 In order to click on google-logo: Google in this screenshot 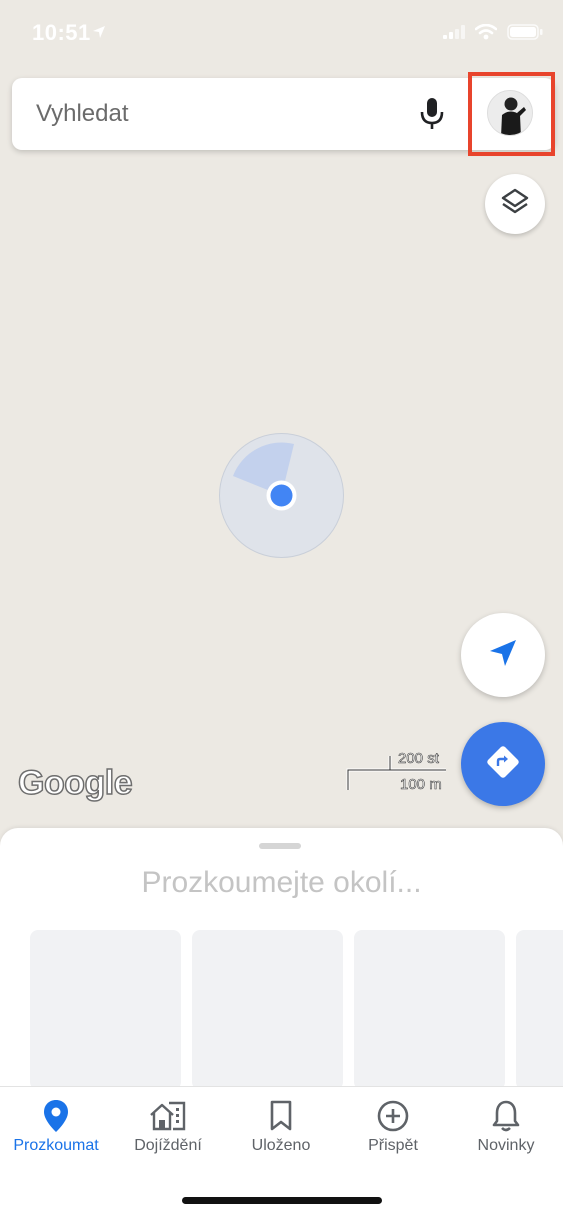, I will do `click(75, 783)`.